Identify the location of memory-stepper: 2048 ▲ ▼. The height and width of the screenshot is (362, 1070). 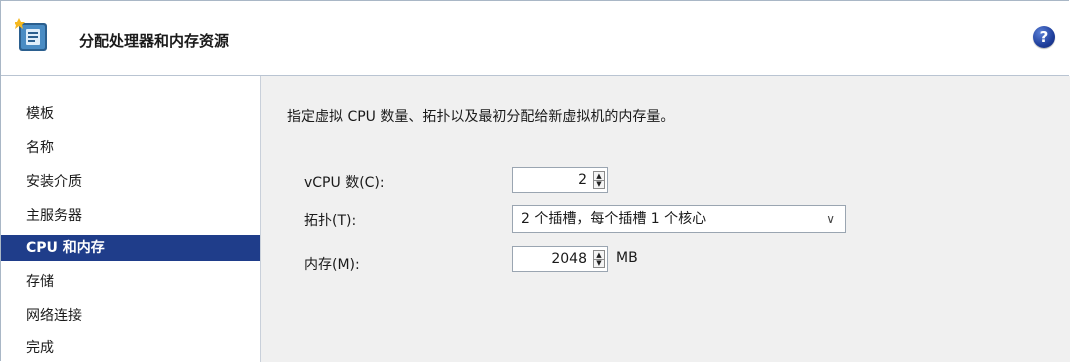
(560, 259).